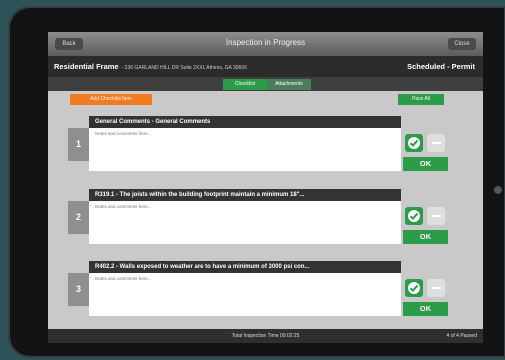 Image resolution: width=505 pixels, height=360 pixels. What do you see at coordinates (78, 144) in the screenshot?
I see `item-number: 1` at bounding box center [78, 144].